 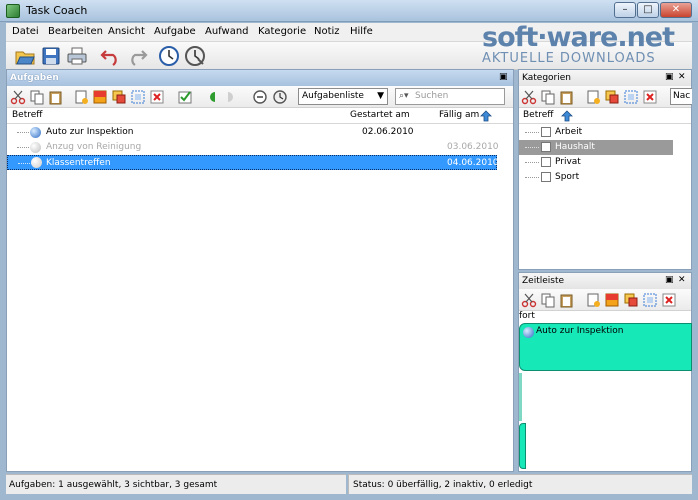 What do you see at coordinates (253, 147) in the screenshot?
I see `task-row: Anzug von Reinigung 03.06.2010` at bounding box center [253, 147].